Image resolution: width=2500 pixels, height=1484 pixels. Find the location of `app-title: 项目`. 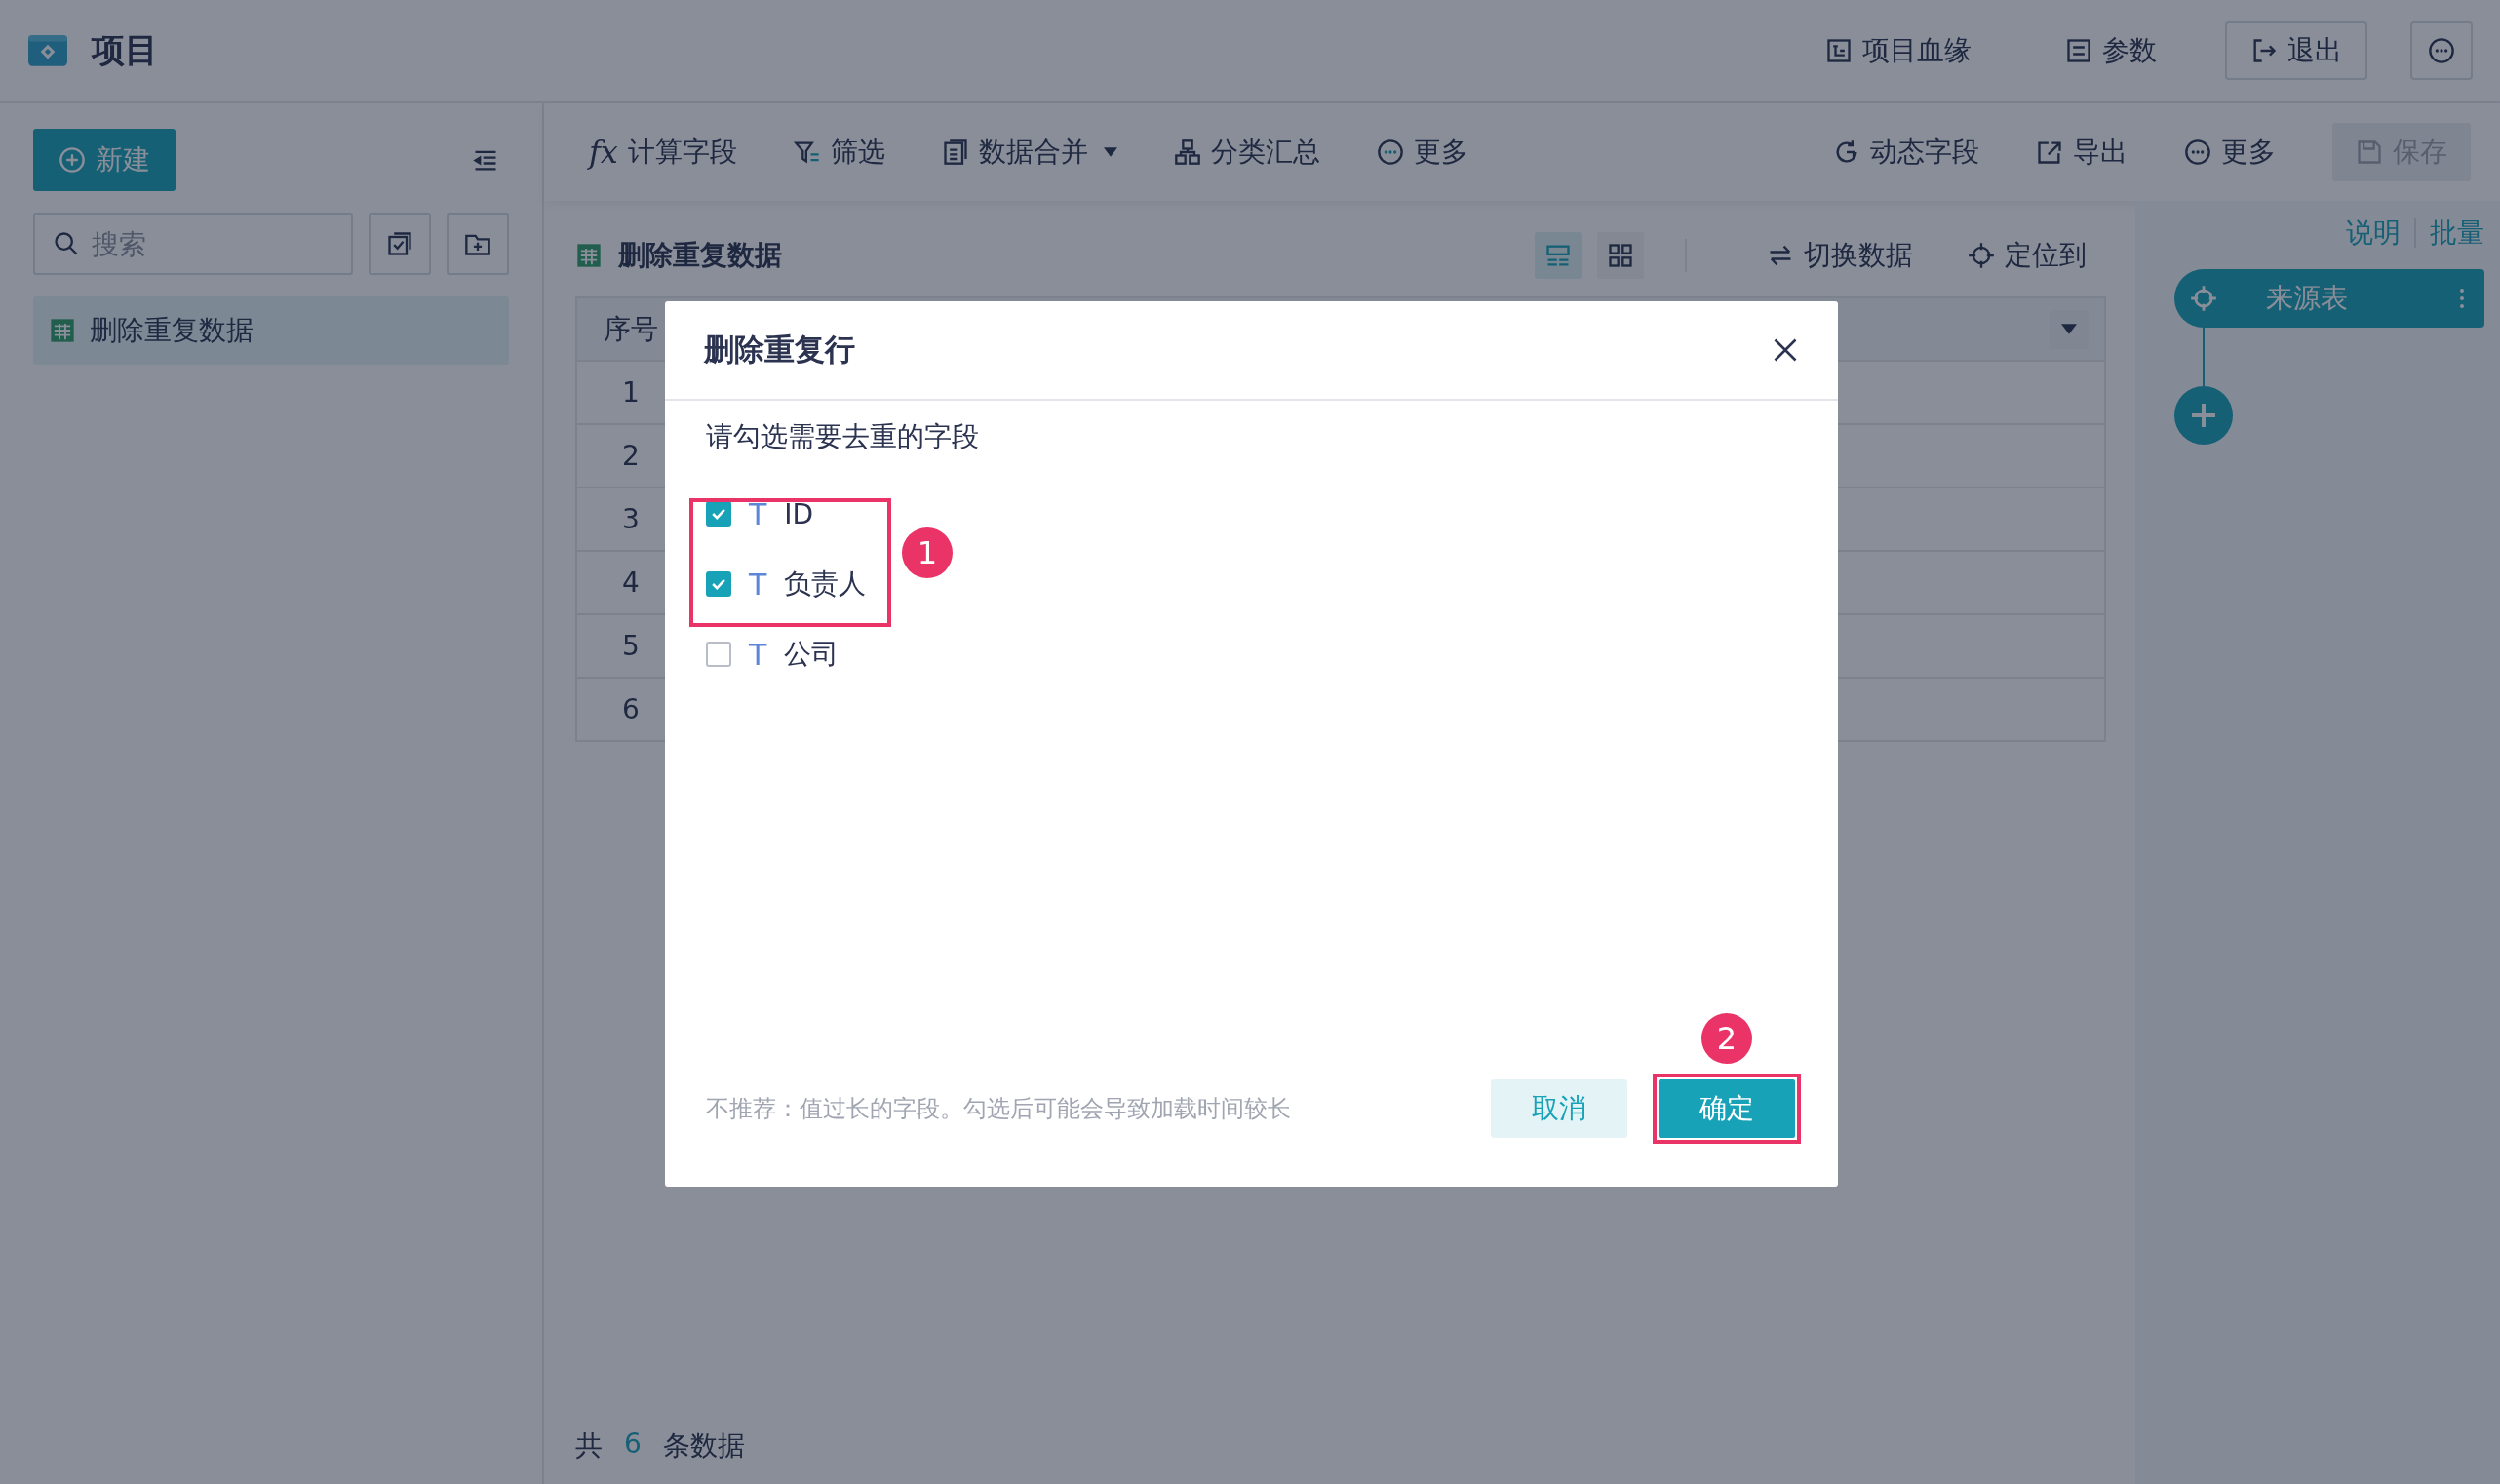

app-title: 项目 is located at coordinates (125, 50).